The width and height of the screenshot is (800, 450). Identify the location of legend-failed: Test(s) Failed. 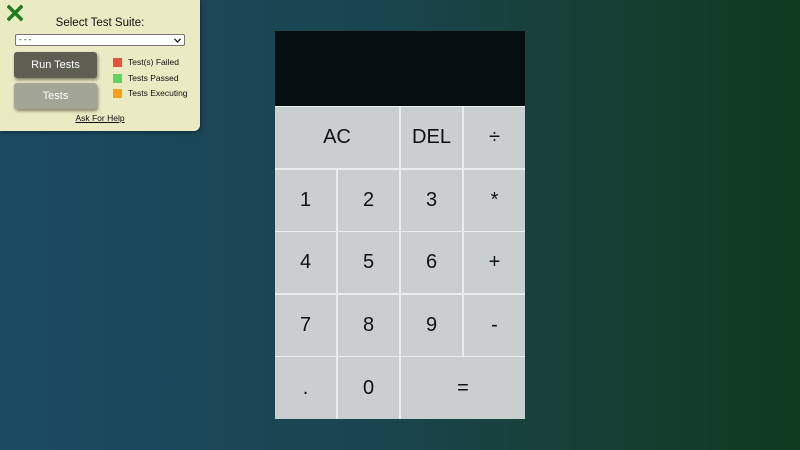
(146, 62).